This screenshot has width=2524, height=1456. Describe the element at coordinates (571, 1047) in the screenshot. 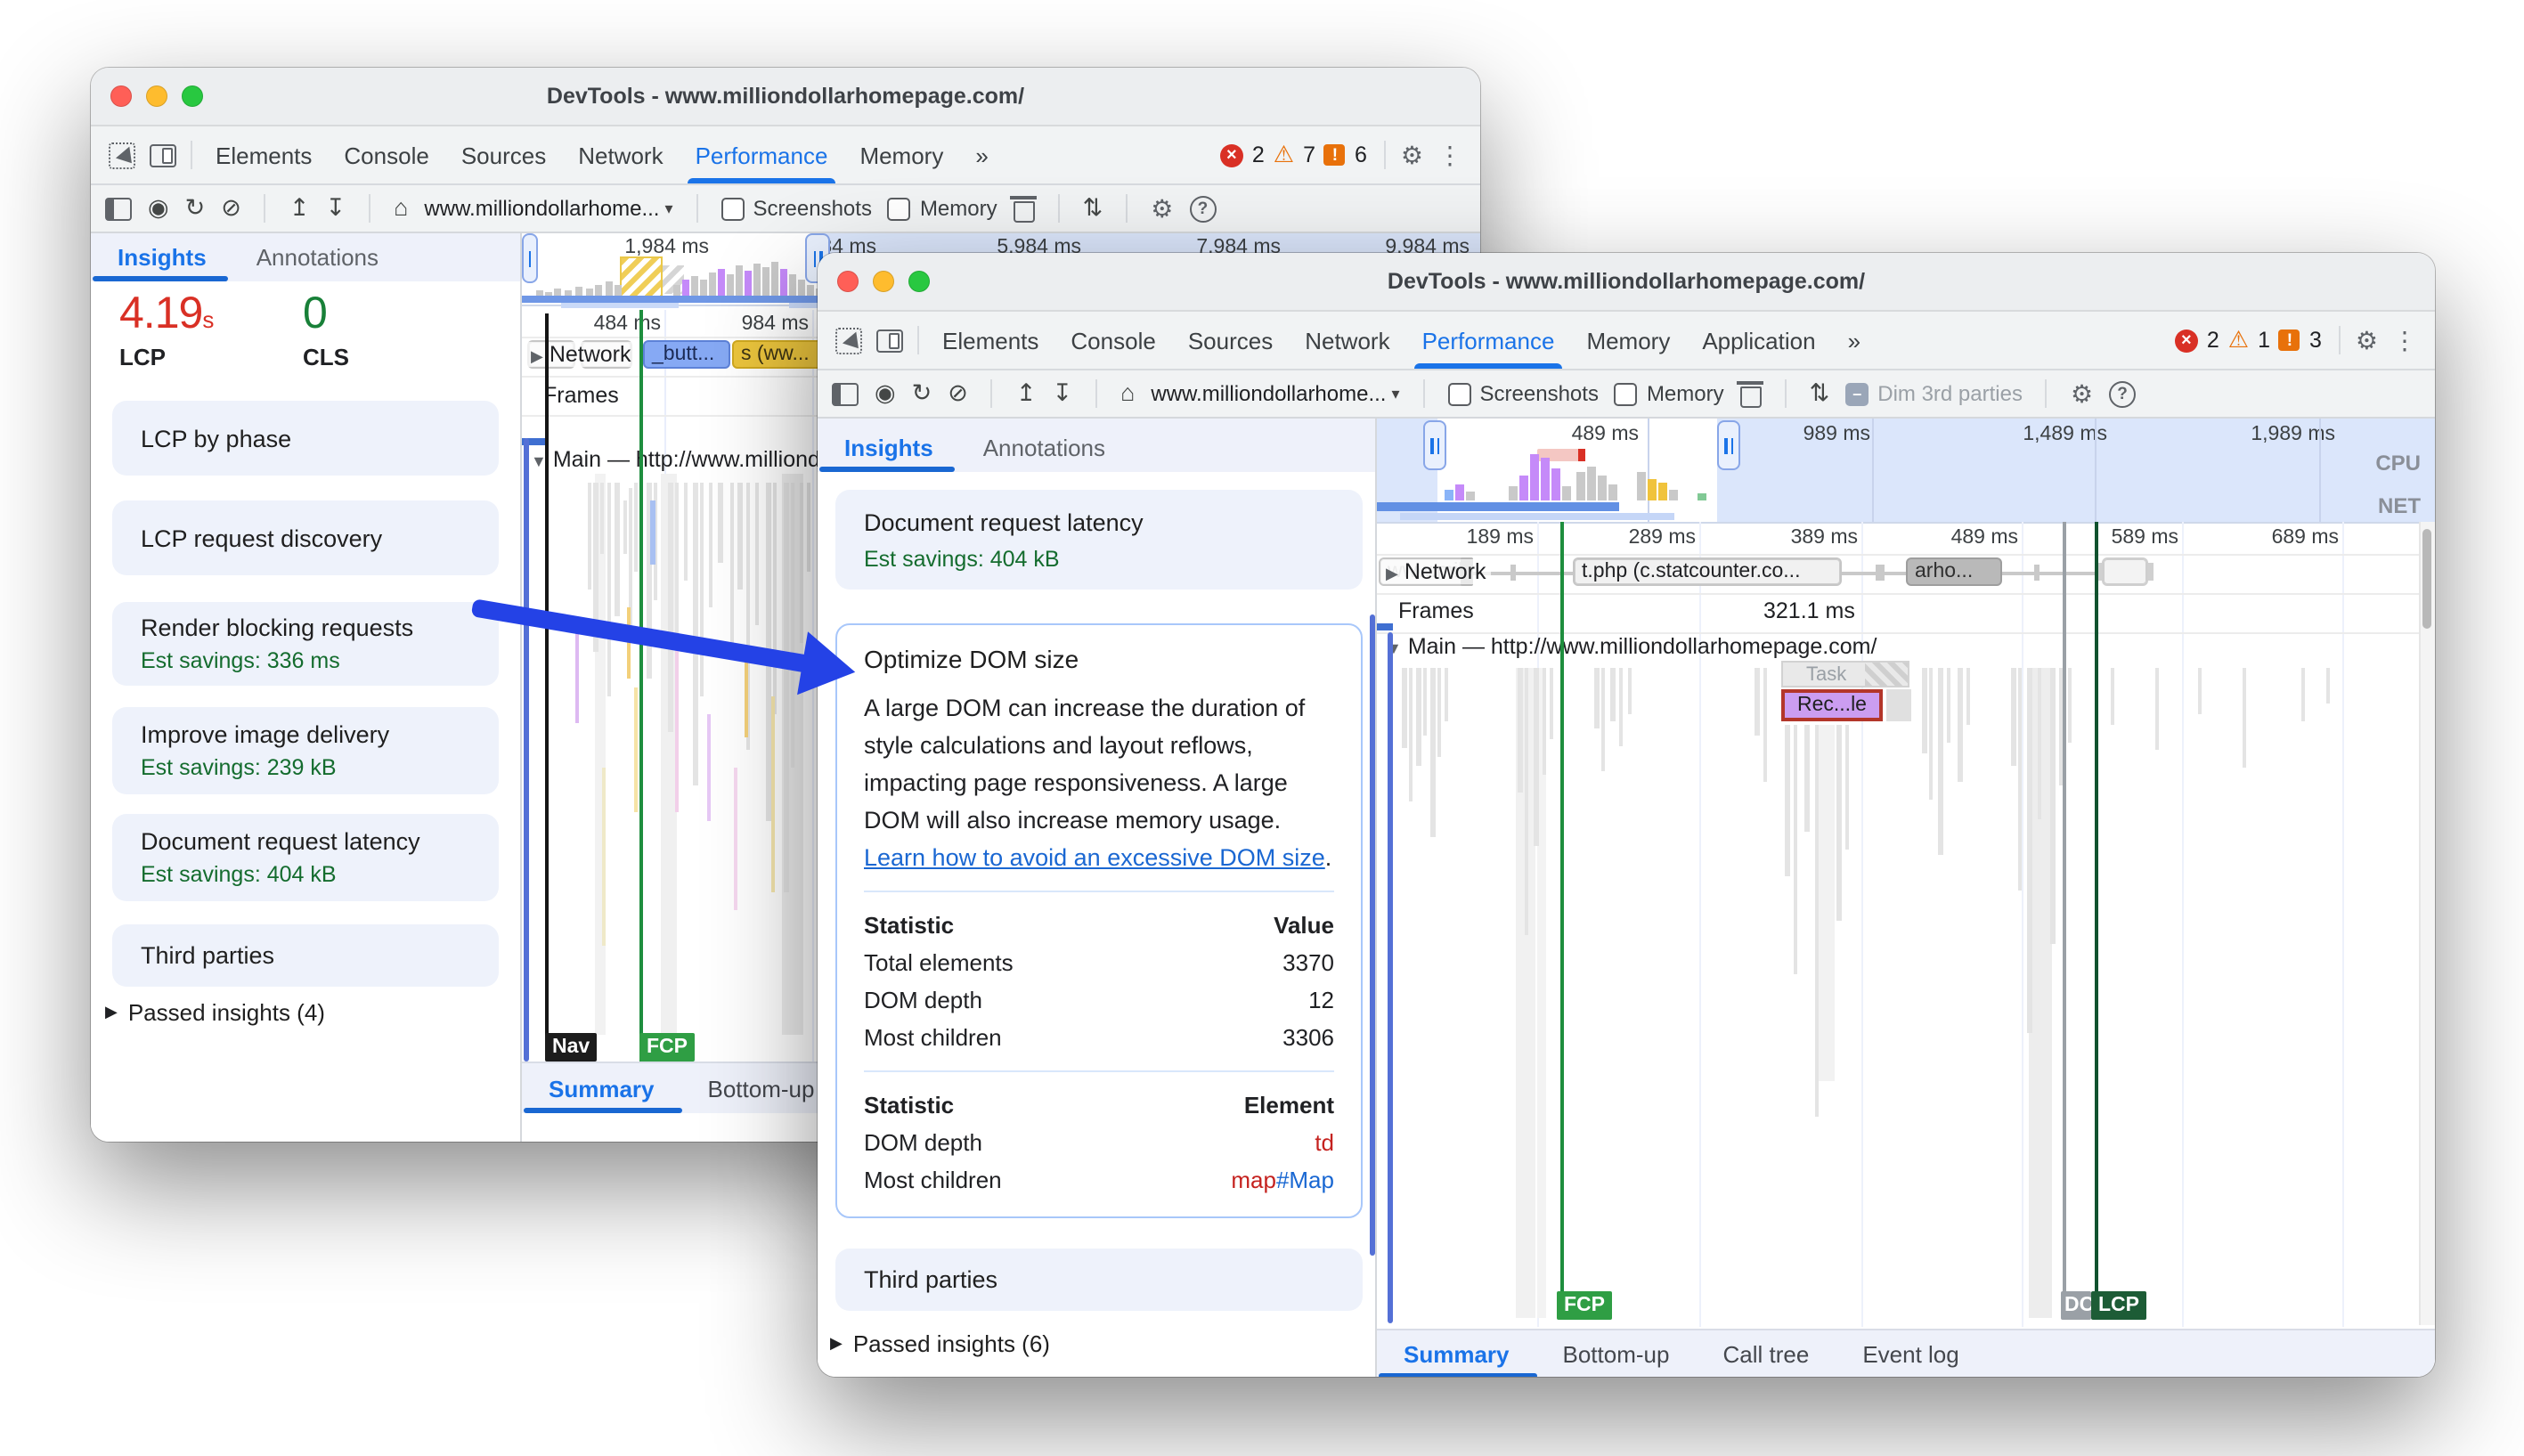

I see `nav-badge: Nav` at that location.